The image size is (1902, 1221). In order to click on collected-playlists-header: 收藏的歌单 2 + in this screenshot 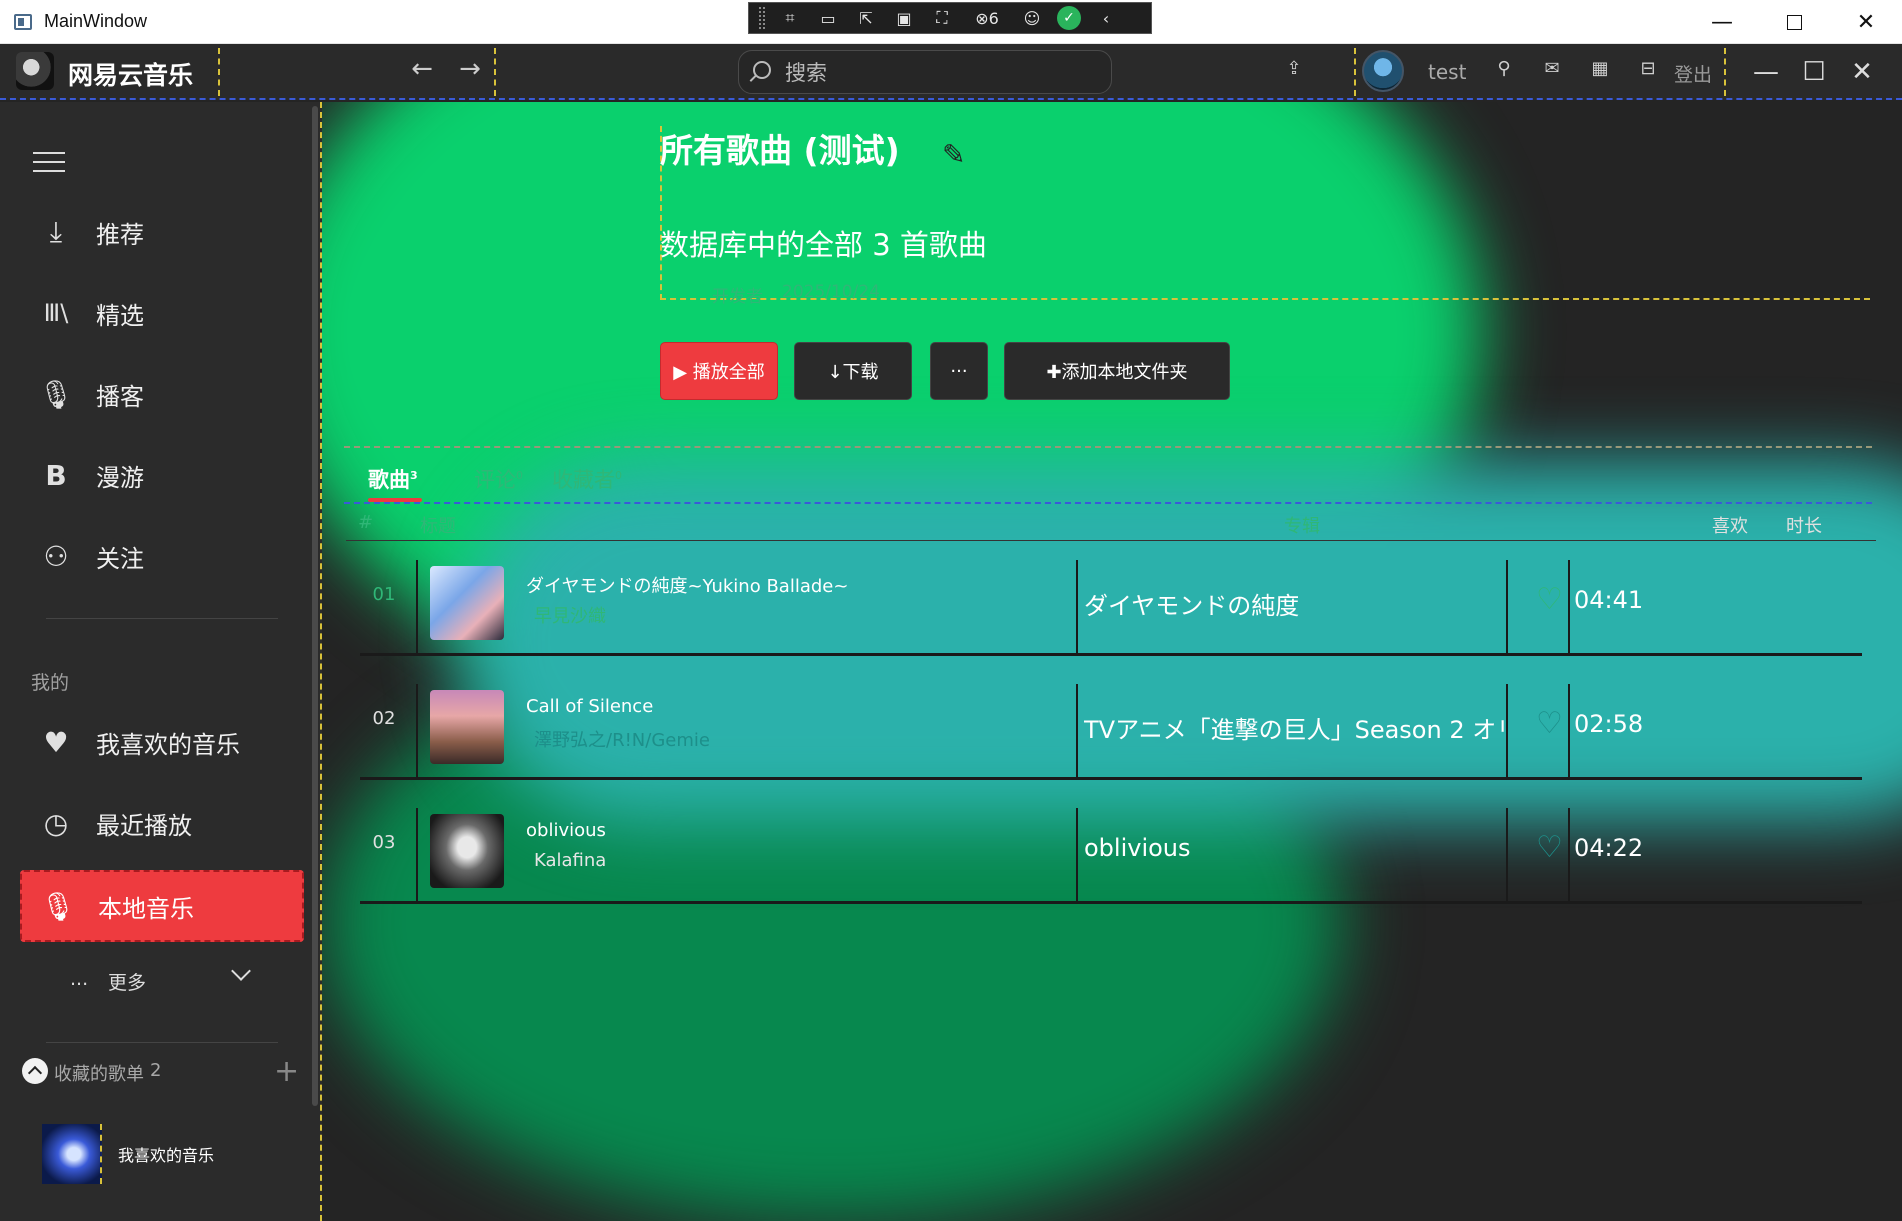, I will do `click(161, 1071)`.